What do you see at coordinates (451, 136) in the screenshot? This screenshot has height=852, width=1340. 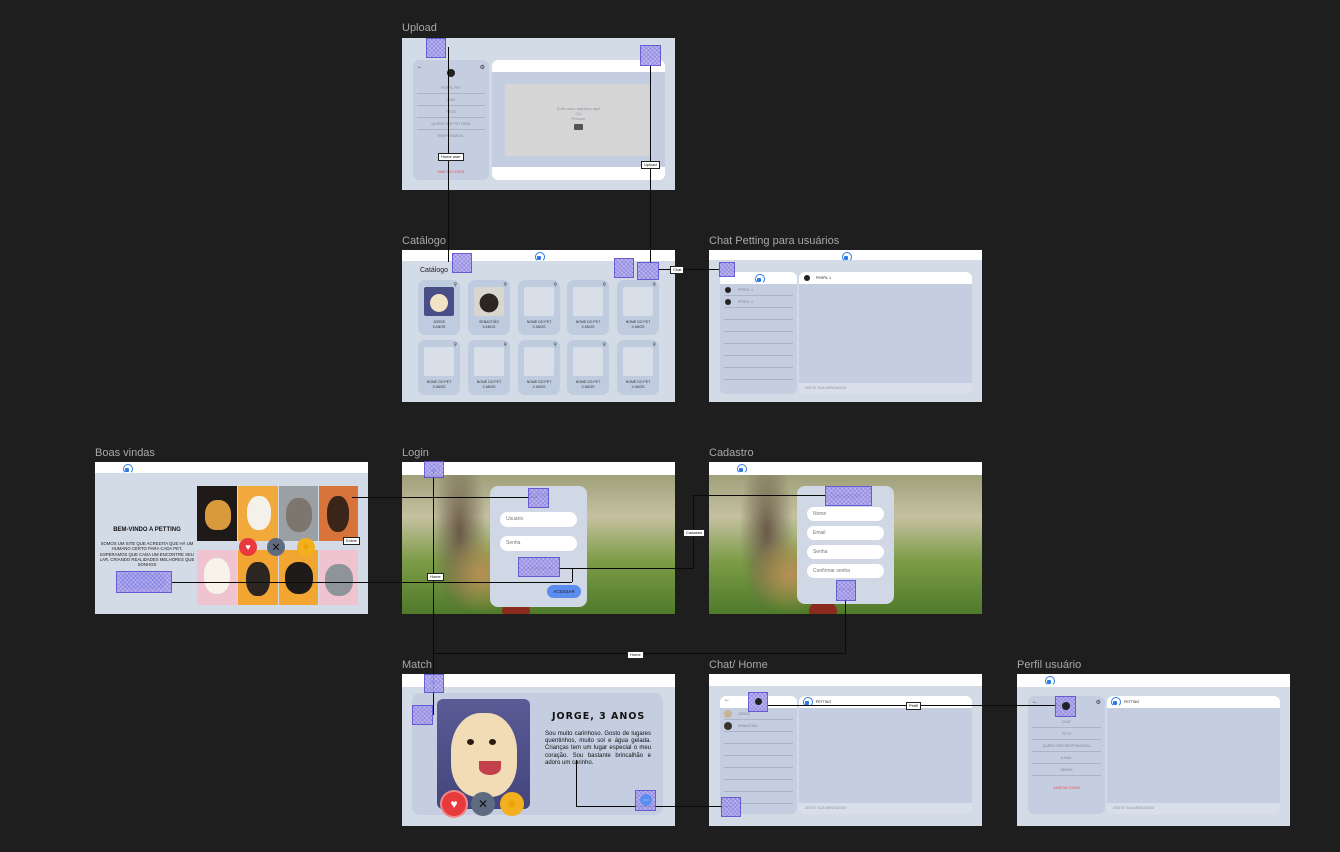 I see `upload-menu-item-5: RESPONSÁVEL` at bounding box center [451, 136].